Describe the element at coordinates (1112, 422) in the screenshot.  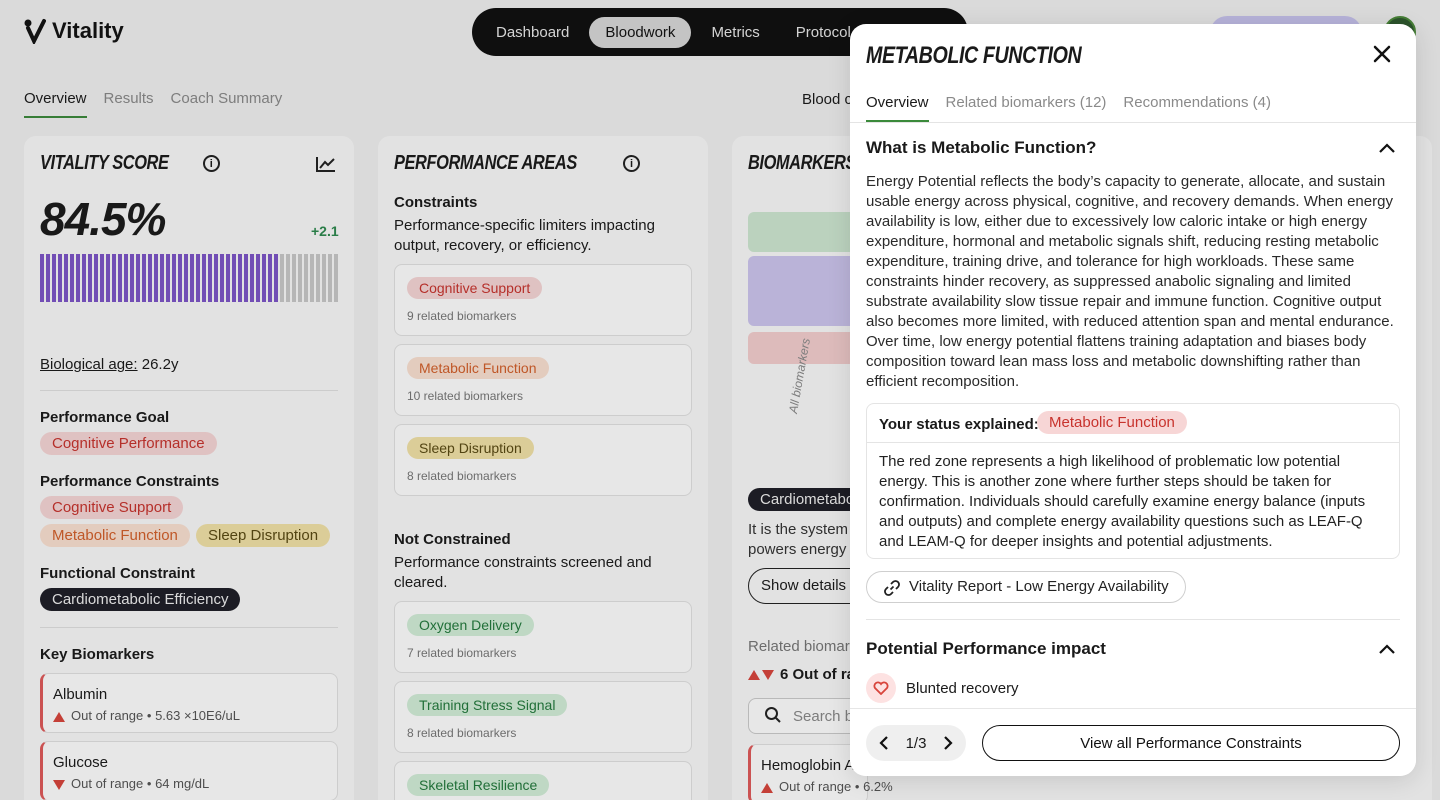
I see `status-pill: Metabolic Function` at that location.